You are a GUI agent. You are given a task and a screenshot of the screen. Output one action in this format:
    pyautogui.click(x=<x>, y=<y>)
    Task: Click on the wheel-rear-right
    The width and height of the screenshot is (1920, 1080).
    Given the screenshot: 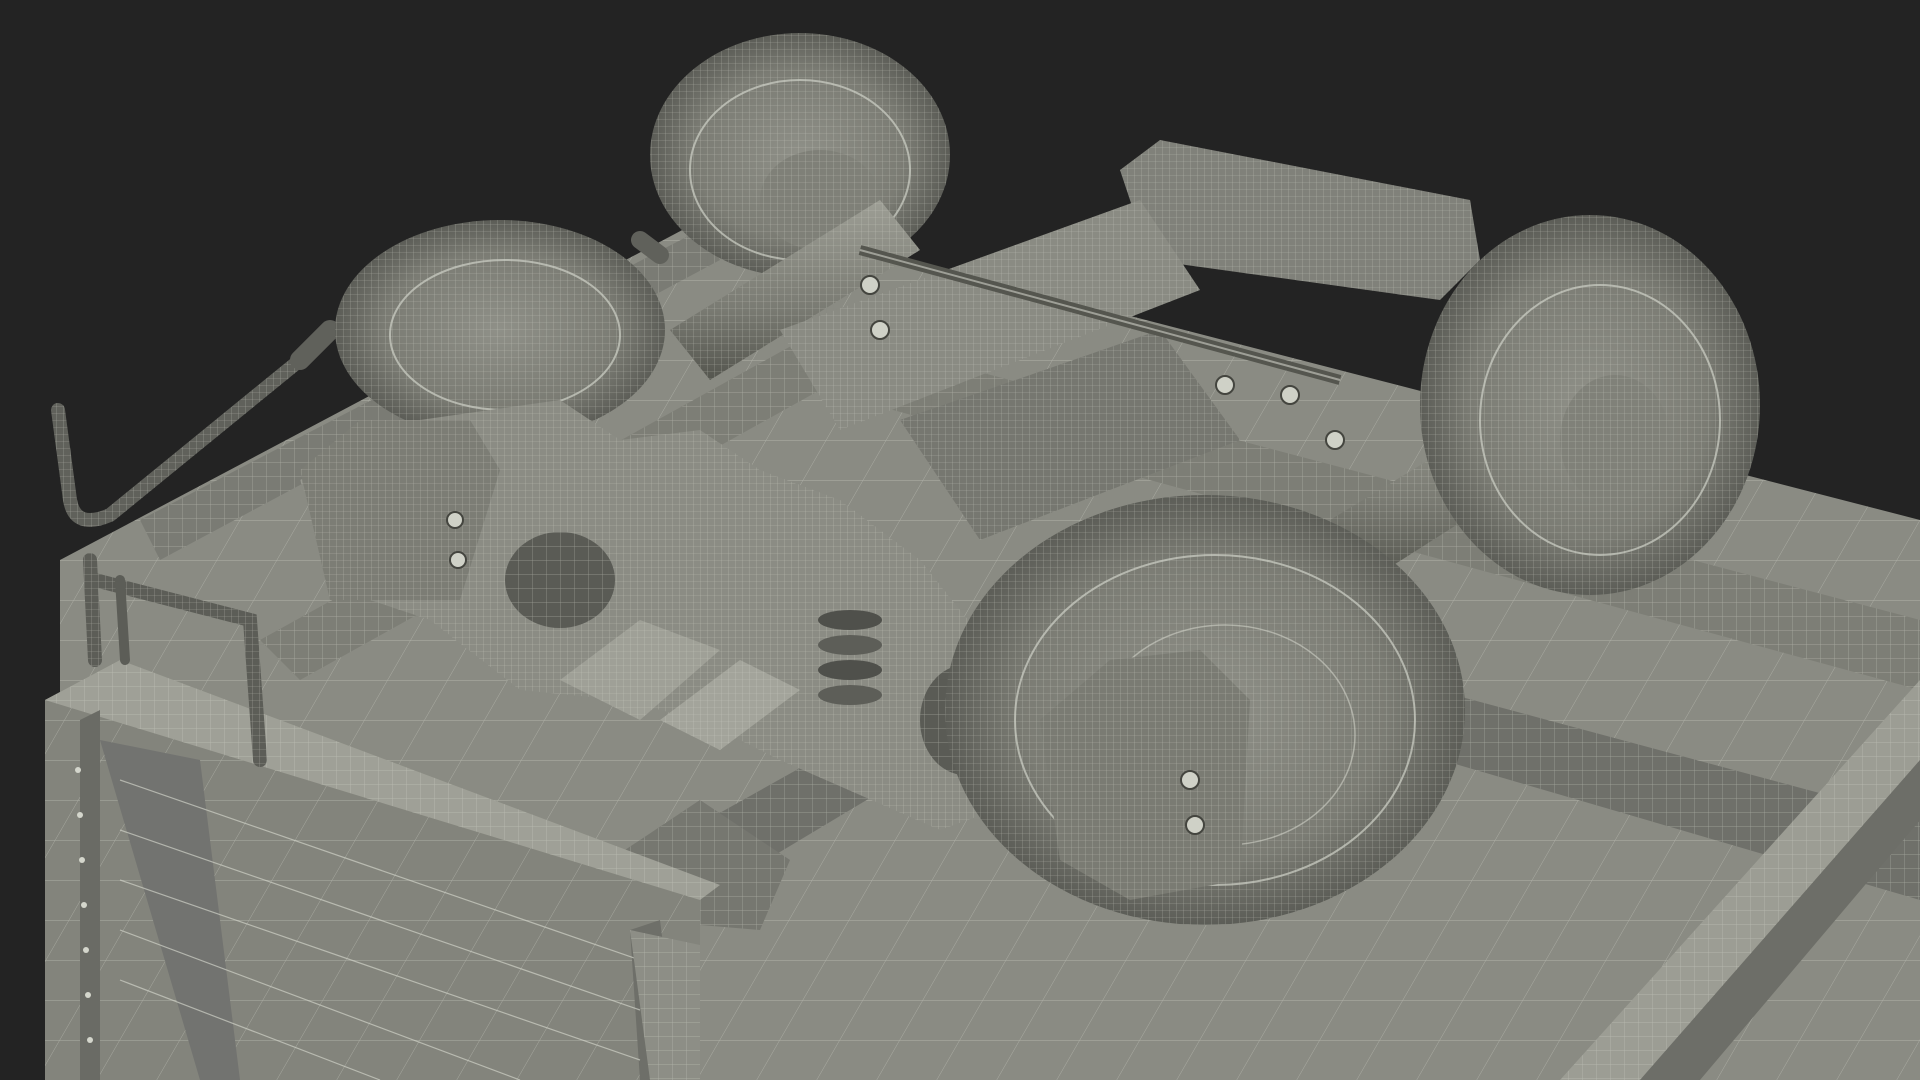 What is the action you would take?
    pyautogui.click(x=1590, y=405)
    